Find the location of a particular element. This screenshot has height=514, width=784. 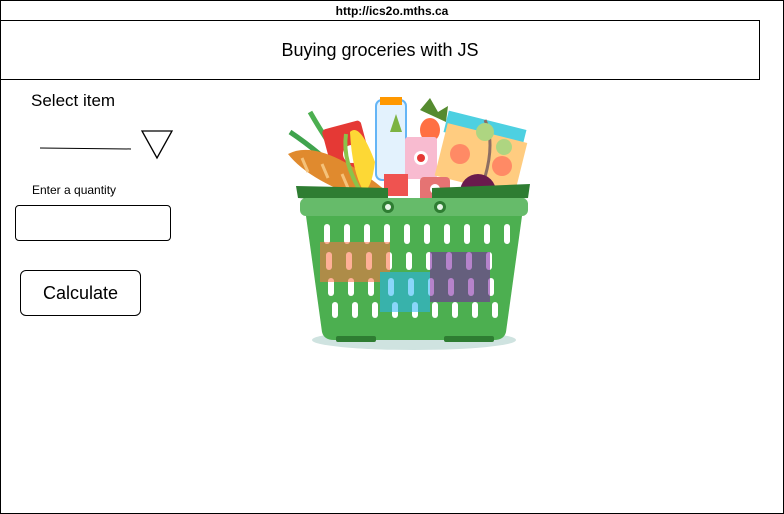

quantity-input is located at coordinates (93, 223).